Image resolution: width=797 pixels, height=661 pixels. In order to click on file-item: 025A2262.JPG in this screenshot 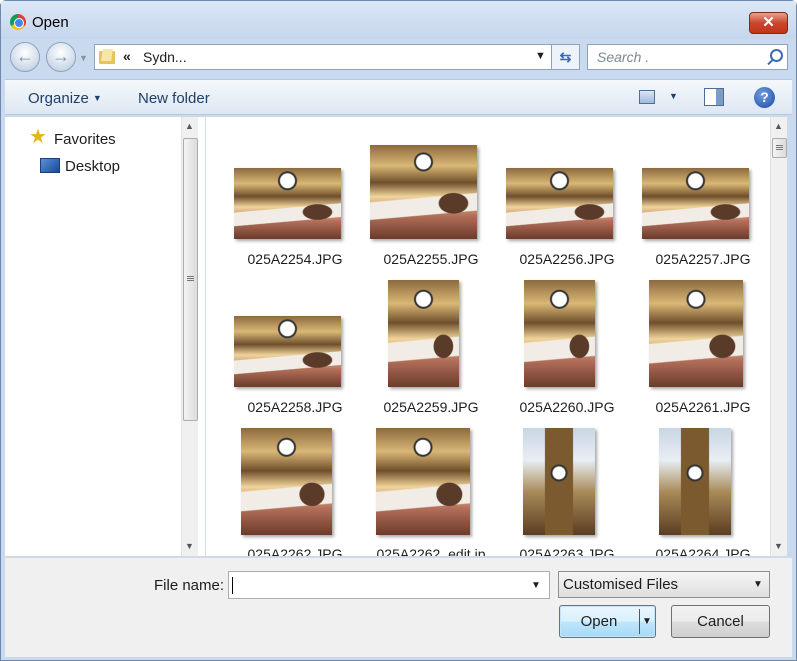, I will do `click(295, 492)`.